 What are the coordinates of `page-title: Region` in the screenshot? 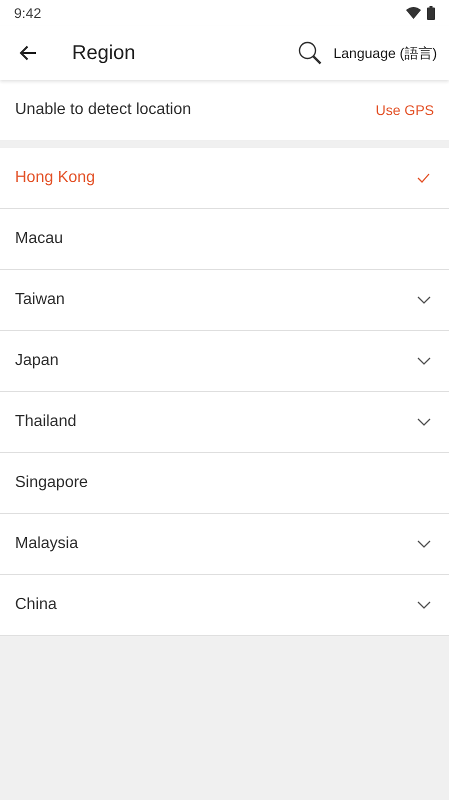 It's located at (104, 53).